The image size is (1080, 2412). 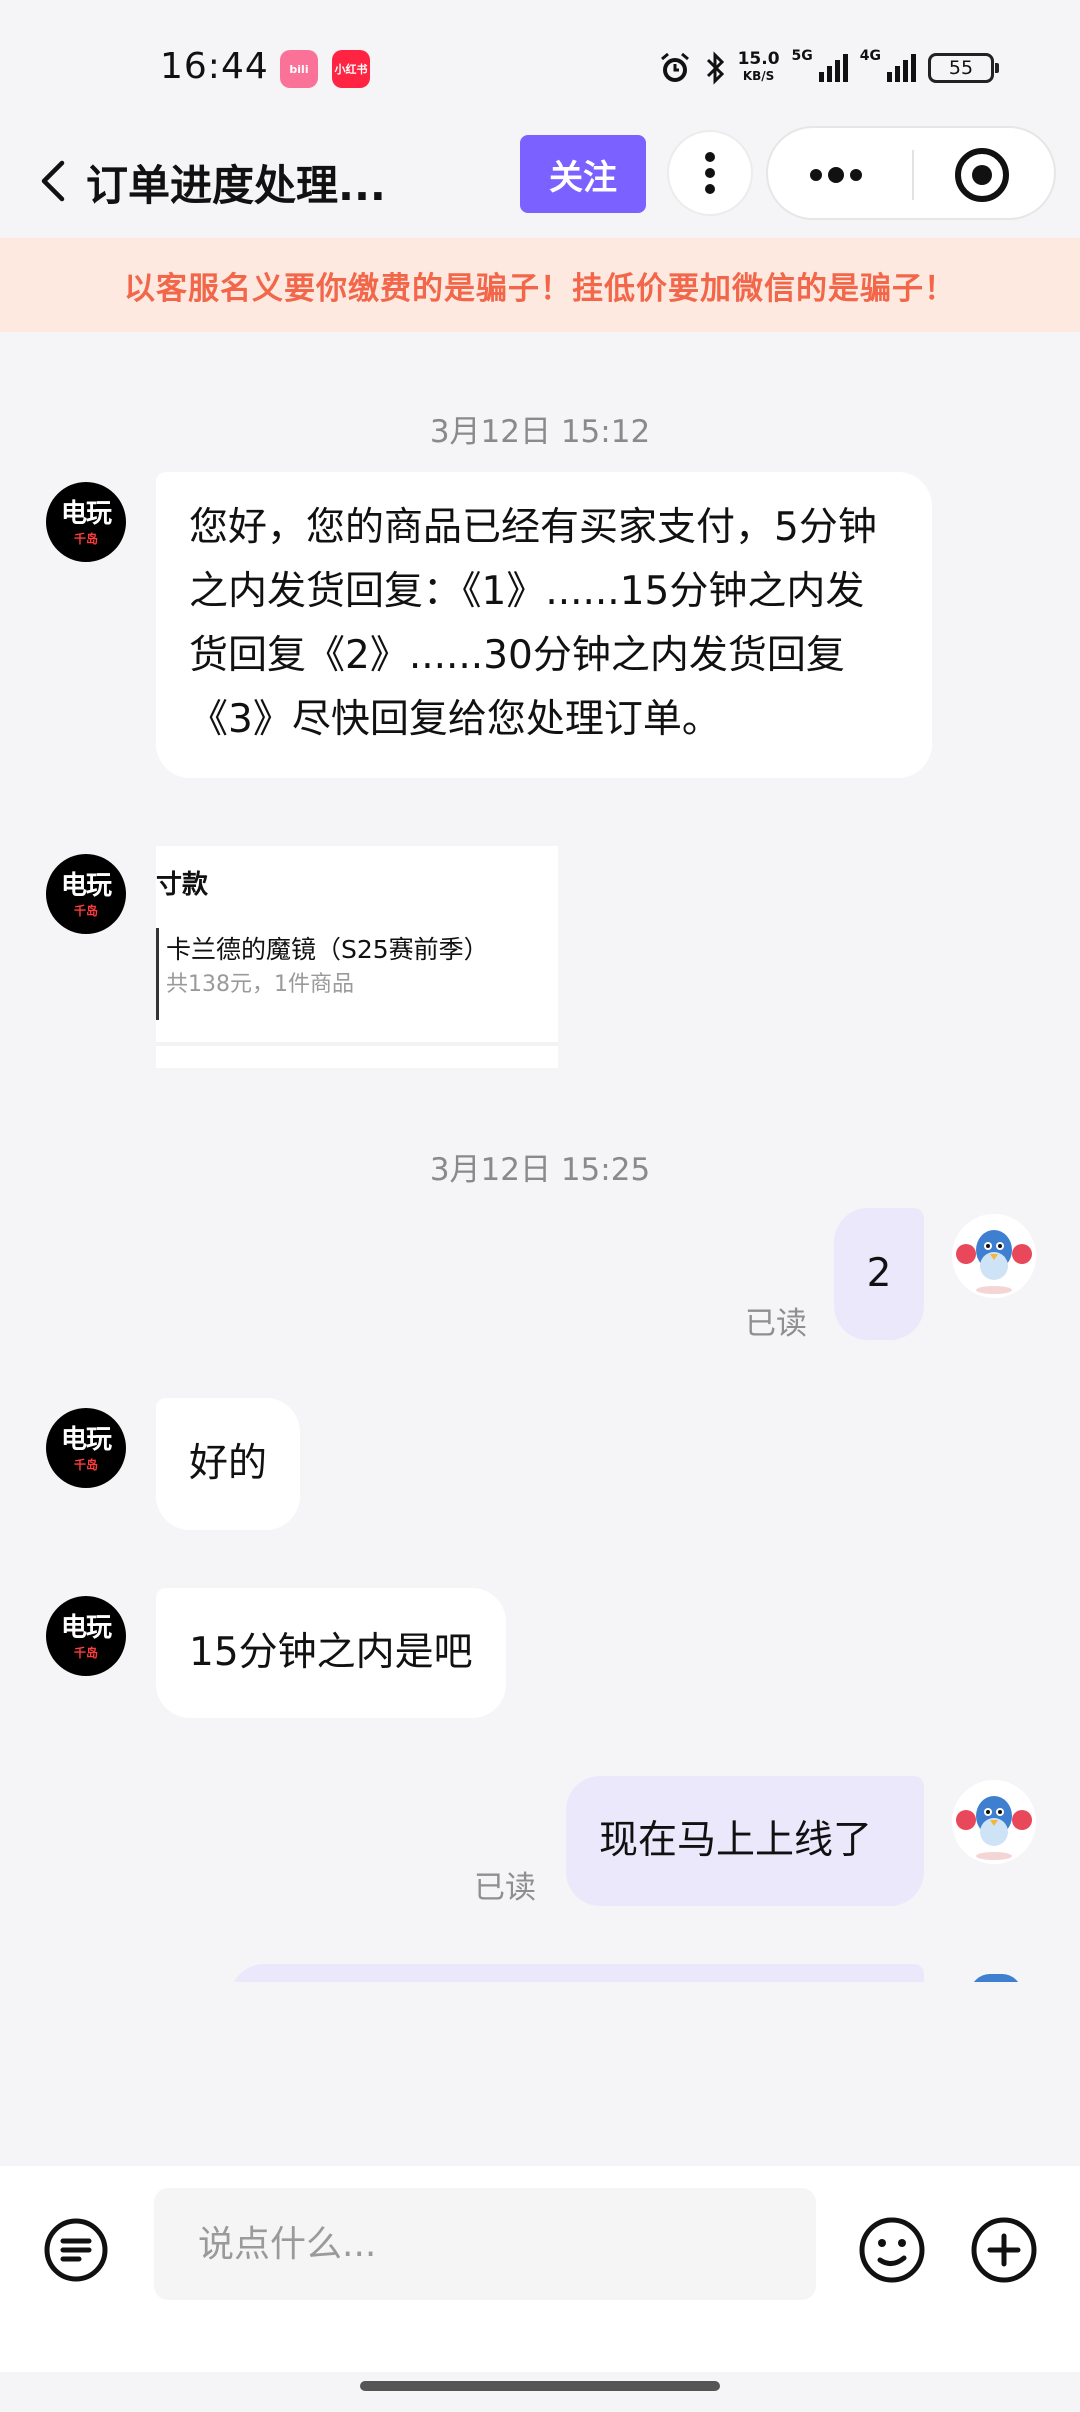 What do you see at coordinates (540, 1170) in the screenshot?
I see `message-timestamp: 3月12日 15:25` at bounding box center [540, 1170].